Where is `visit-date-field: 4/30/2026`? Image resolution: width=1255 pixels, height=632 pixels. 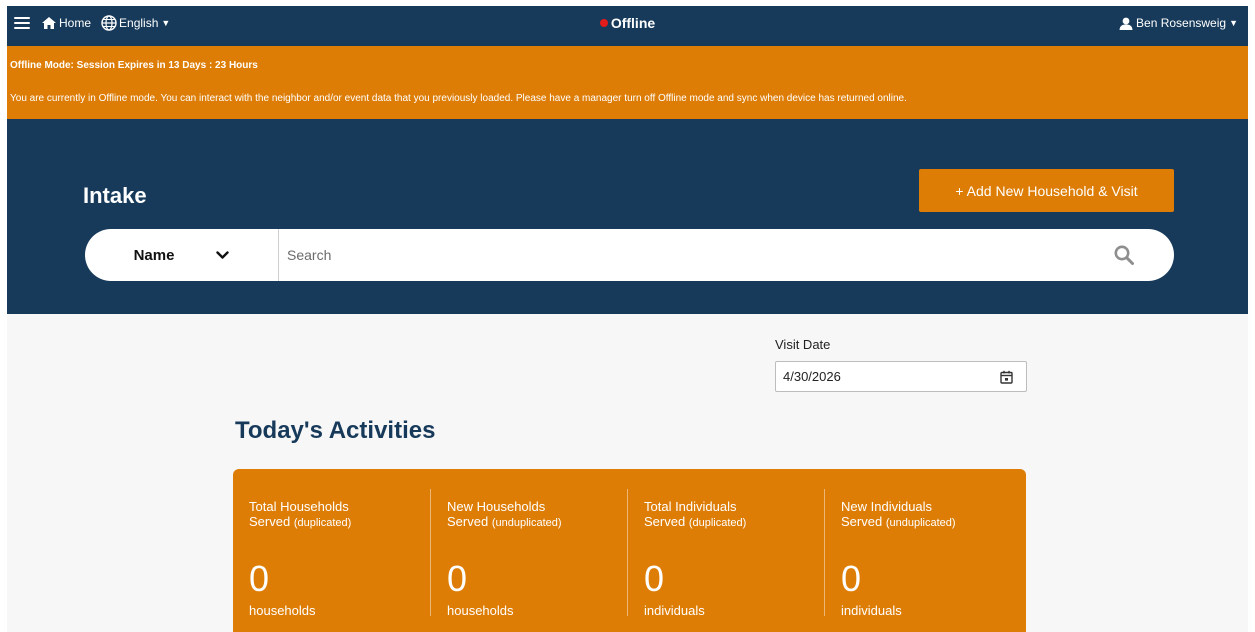
visit-date-field: 4/30/2026 is located at coordinates (901, 376).